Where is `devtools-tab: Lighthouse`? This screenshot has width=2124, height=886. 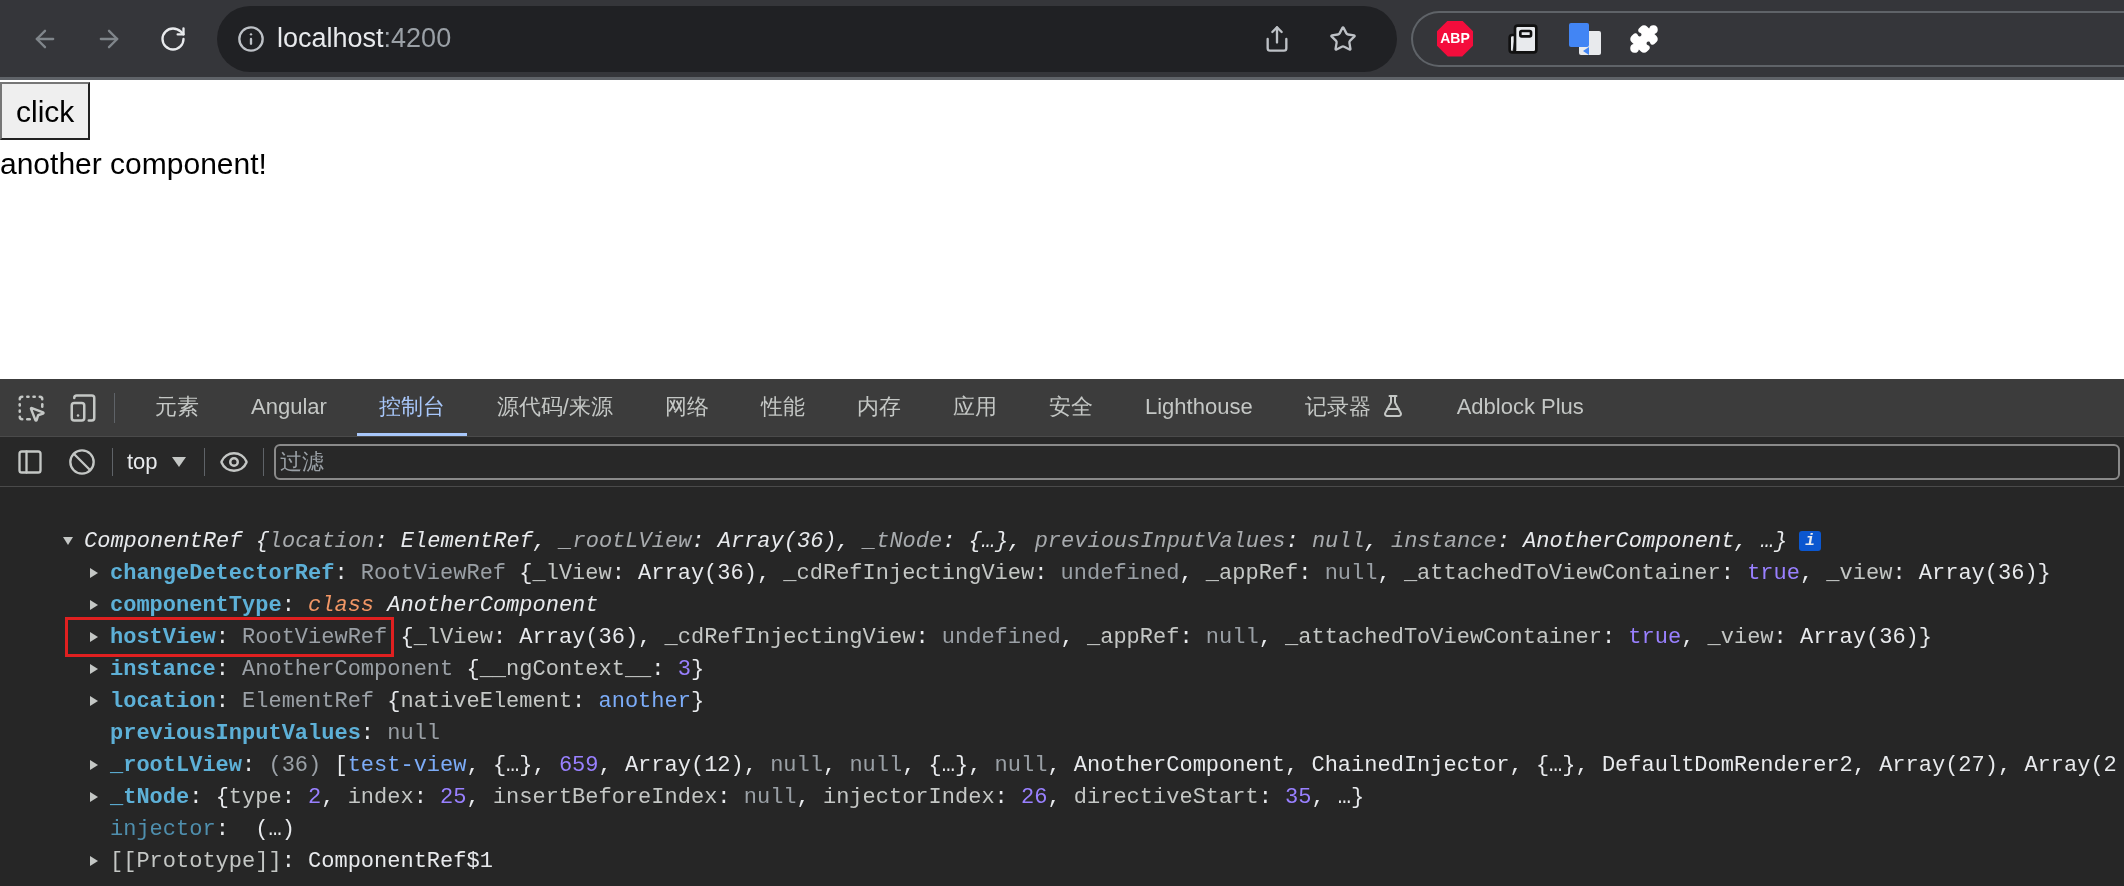 devtools-tab: Lighthouse is located at coordinates (1198, 407).